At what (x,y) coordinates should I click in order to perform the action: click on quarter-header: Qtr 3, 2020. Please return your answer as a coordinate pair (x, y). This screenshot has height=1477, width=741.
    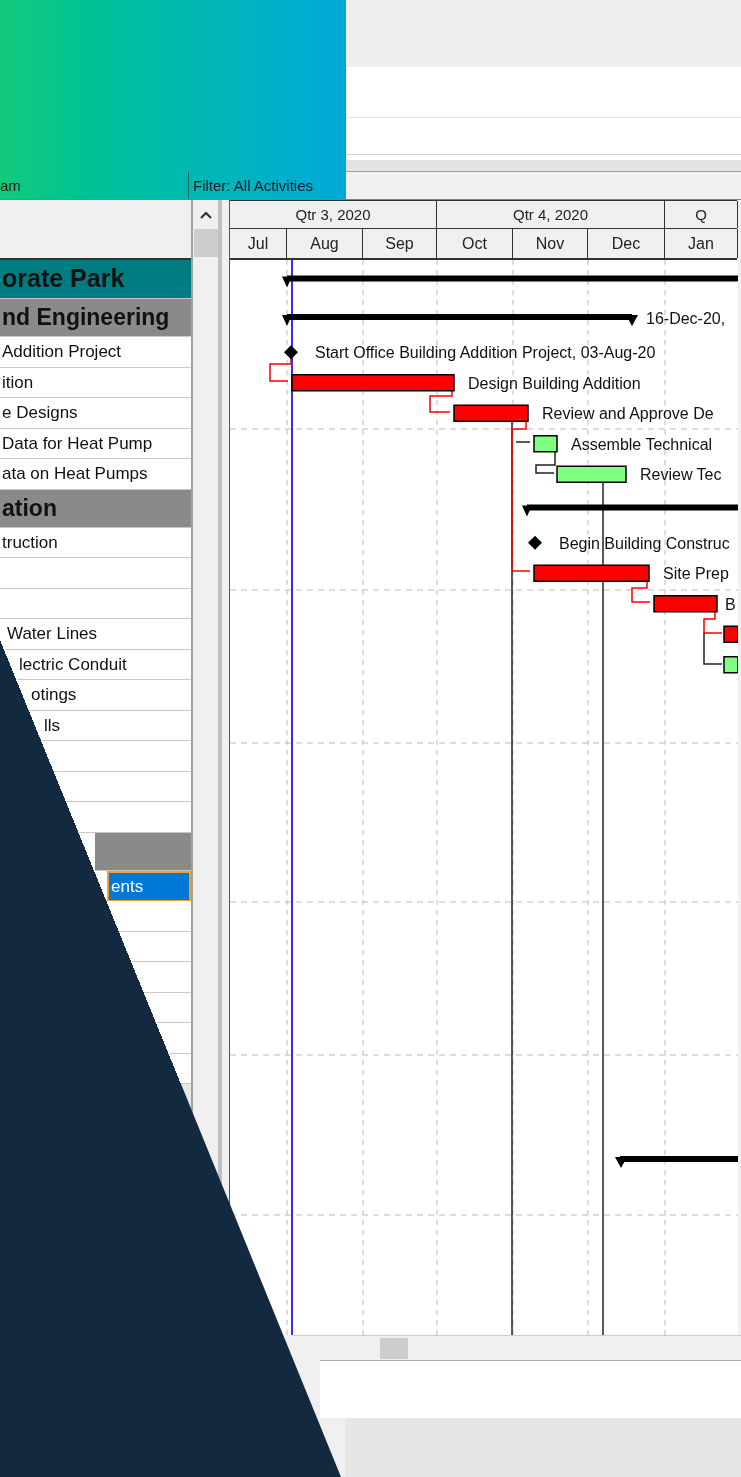
    Looking at the image, I should click on (333, 214).